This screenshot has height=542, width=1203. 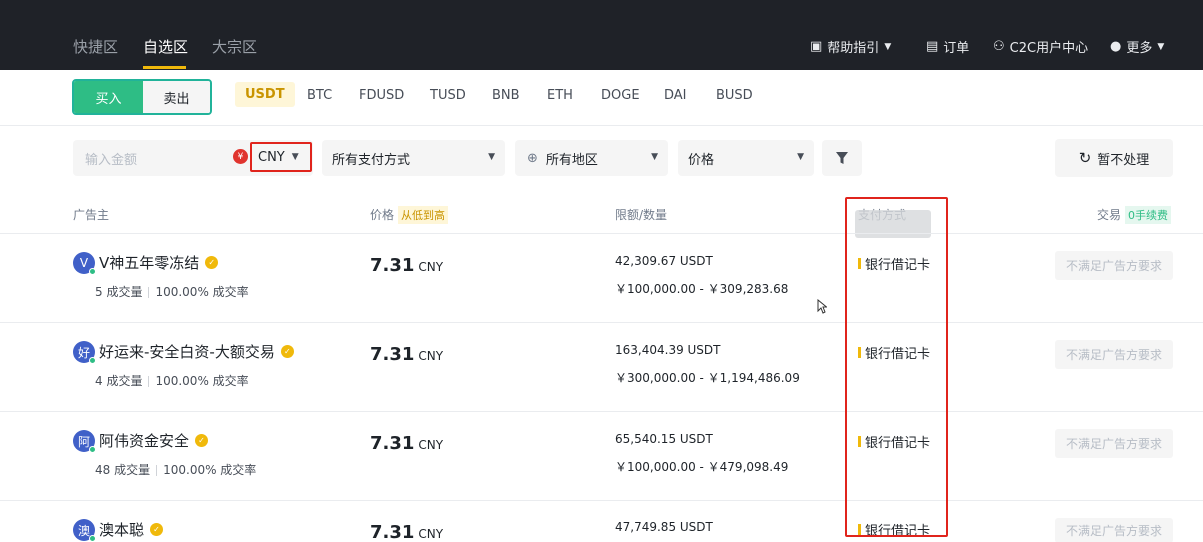 What do you see at coordinates (1116, 46) in the screenshot?
I see `more-icon: ●` at bounding box center [1116, 46].